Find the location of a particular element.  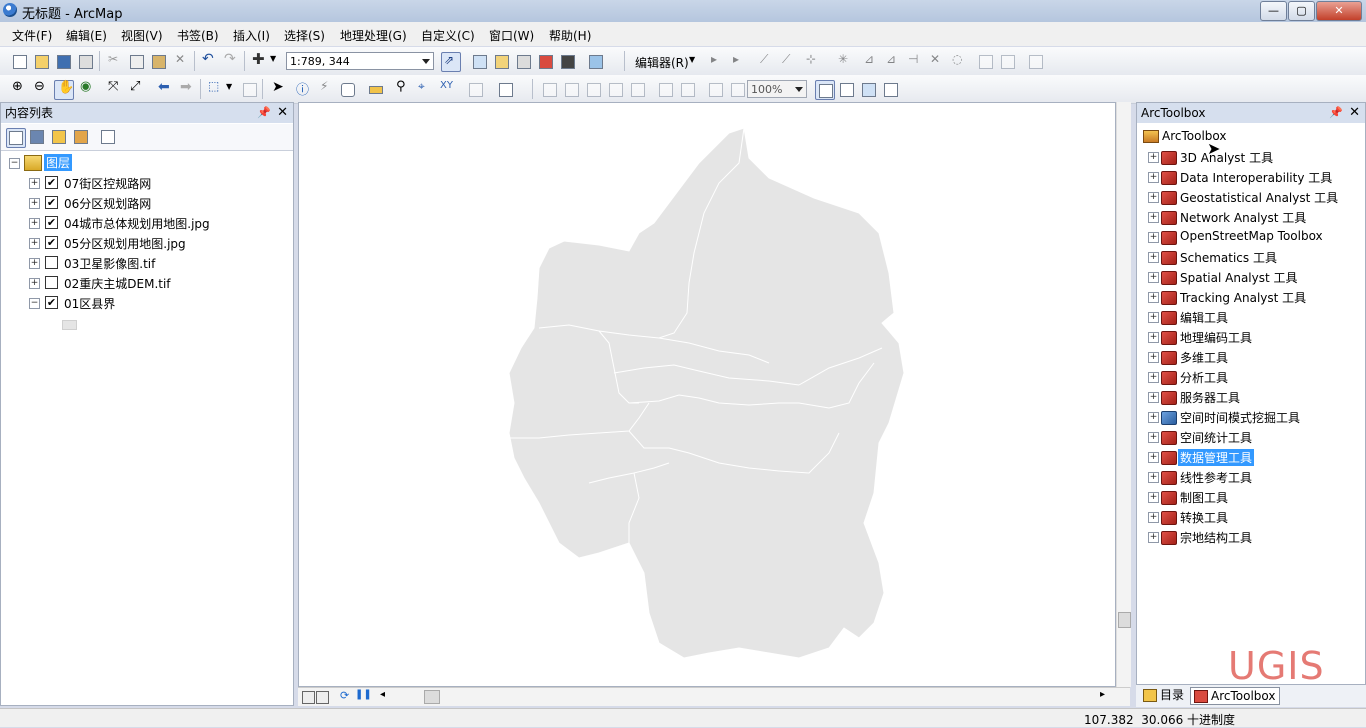

toolbox-item: 3D Analyst 工具 is located at coordinates (1226, 157).